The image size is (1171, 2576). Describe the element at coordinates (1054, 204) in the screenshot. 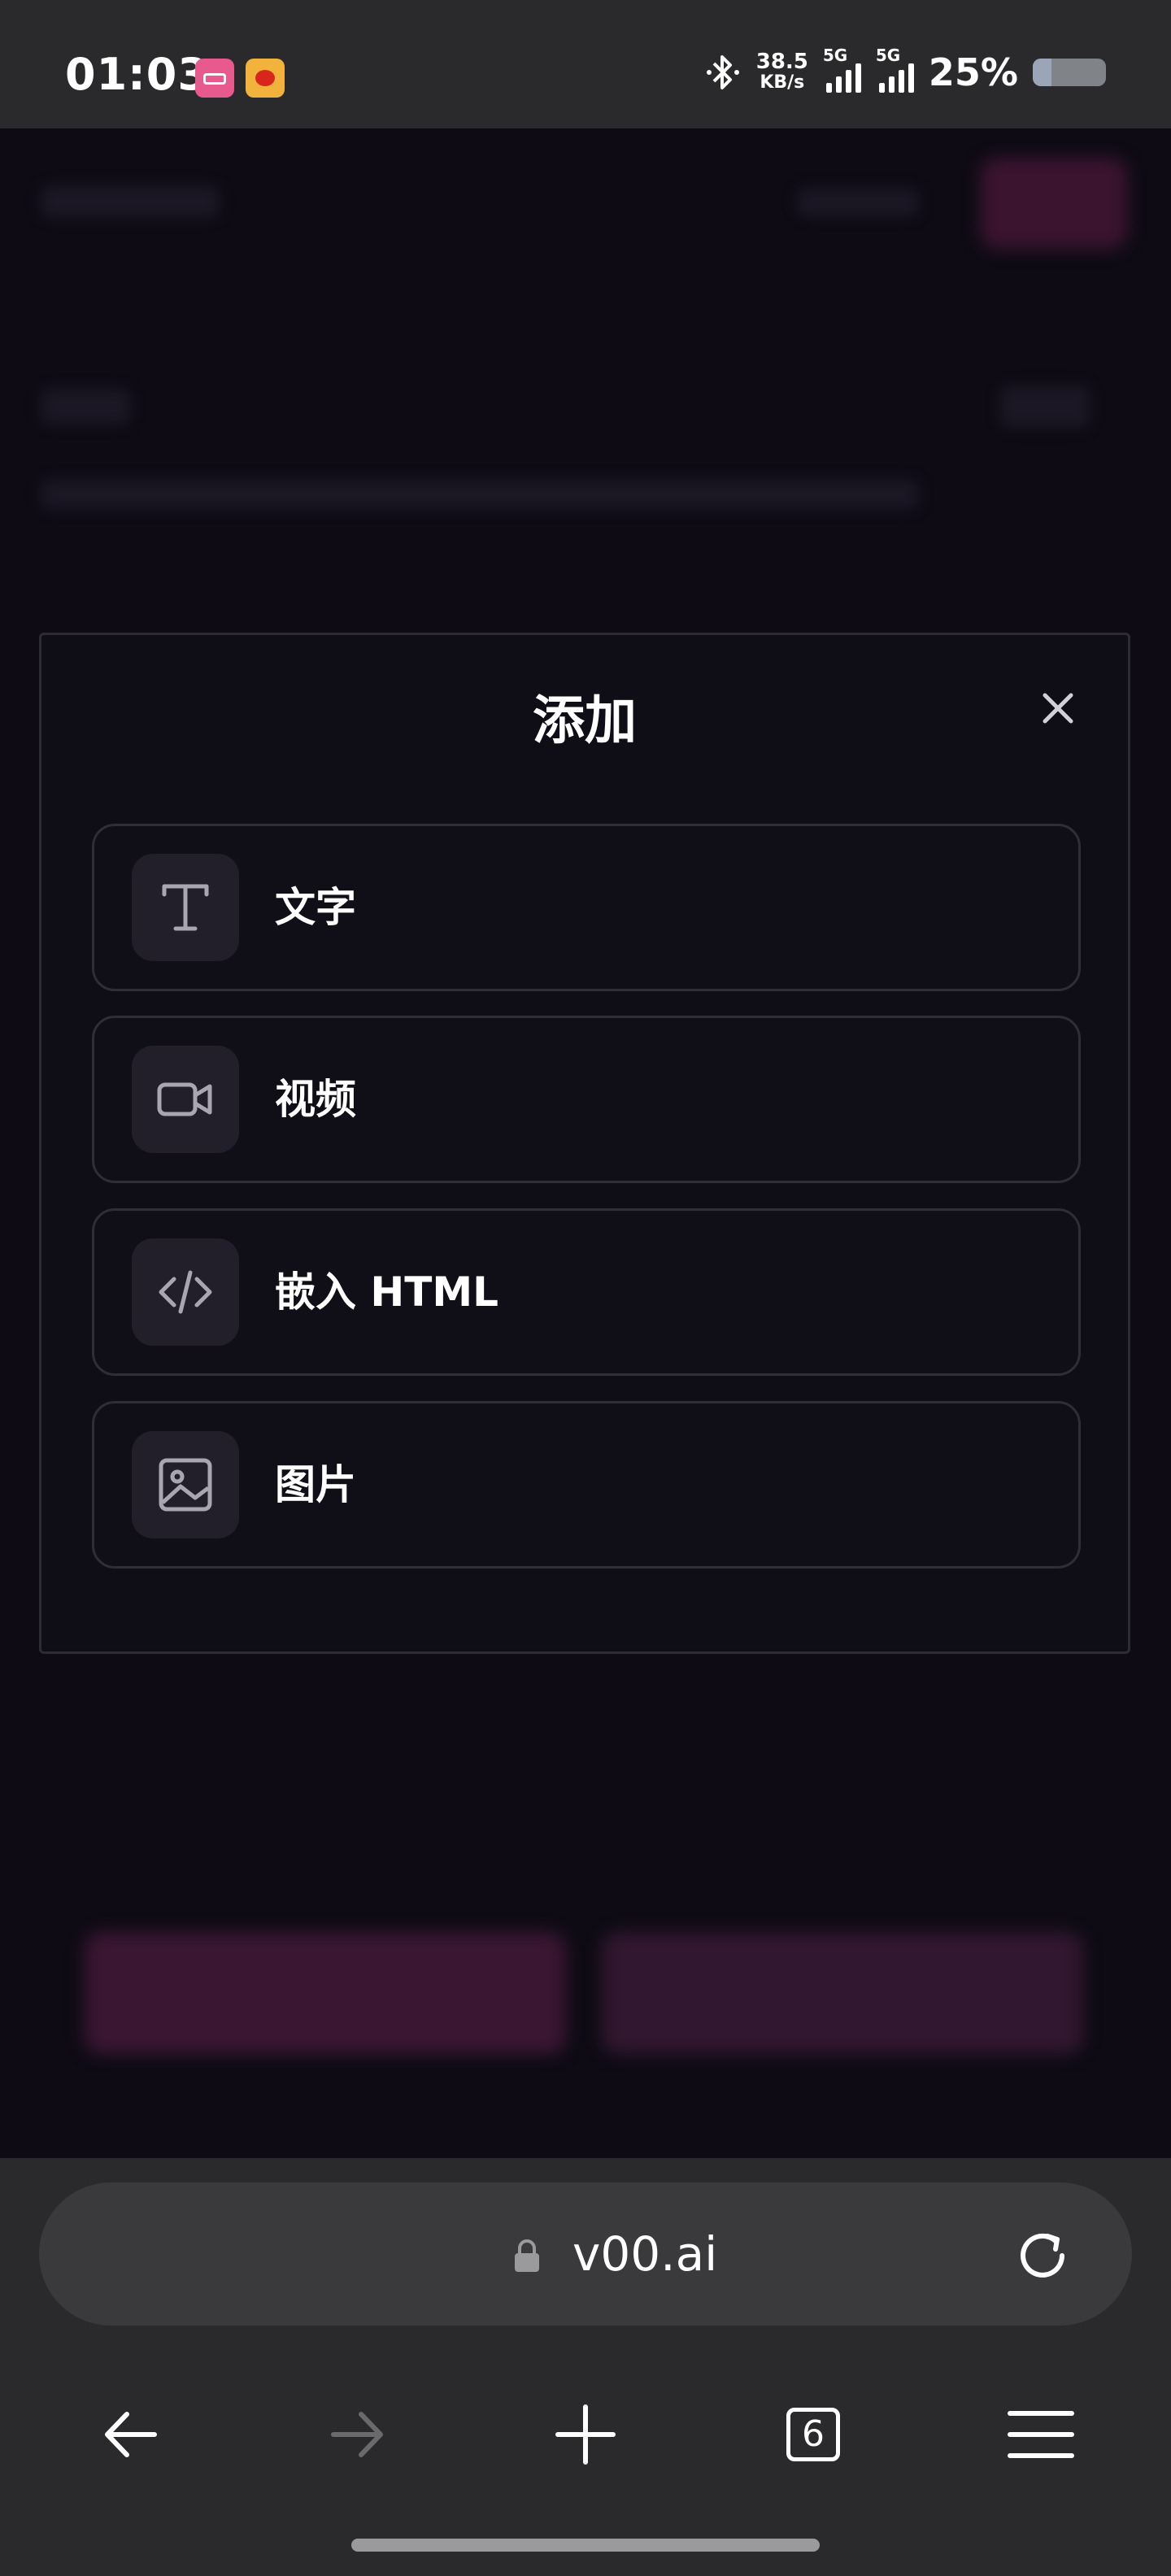

I see `blurred-header-button` at that location.